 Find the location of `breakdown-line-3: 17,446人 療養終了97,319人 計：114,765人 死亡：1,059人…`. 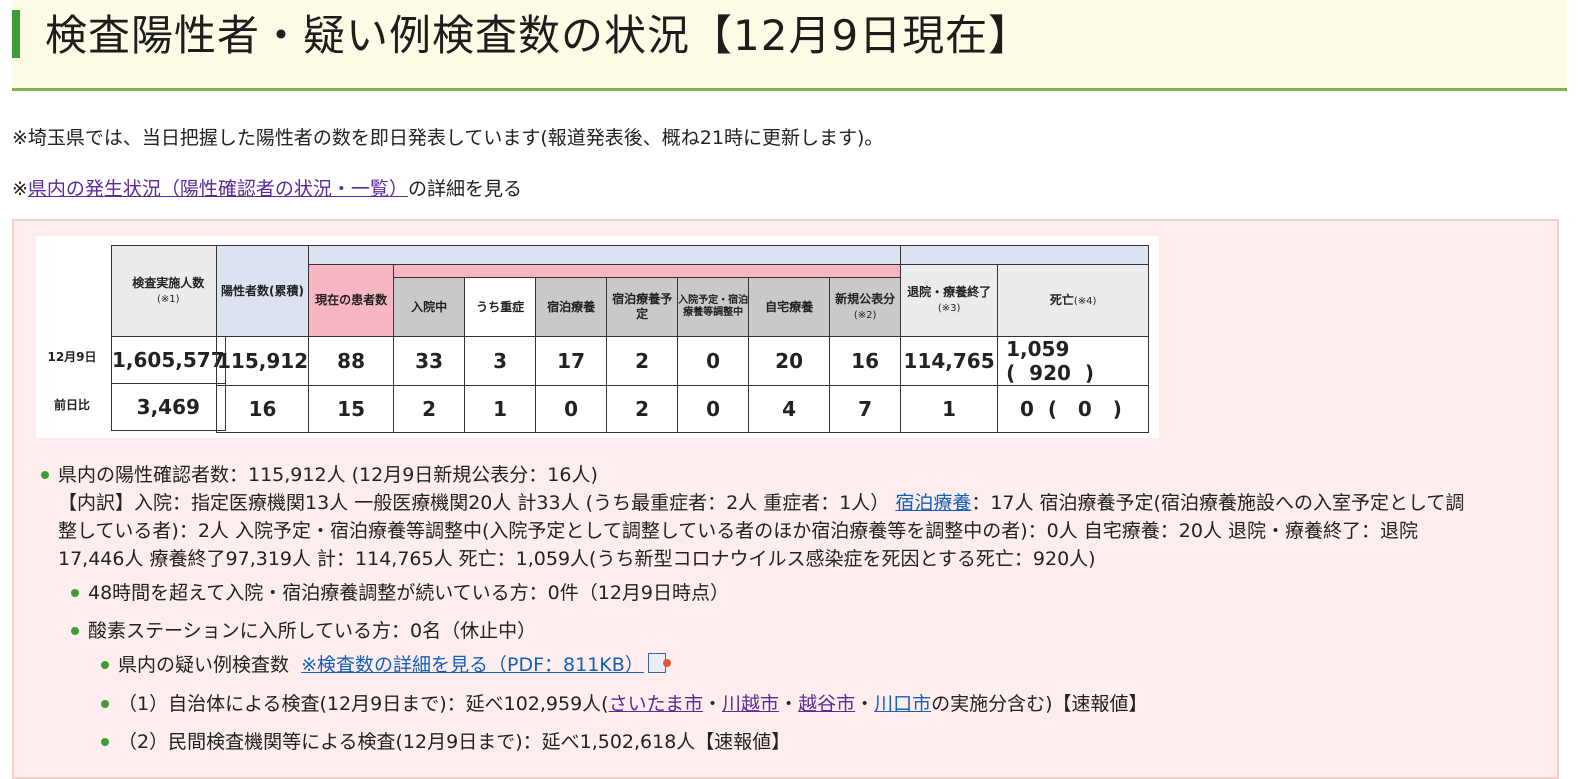

breakdown-line-3: 17,446人 療養終了97,319人 計：114,765人 死亡：1,059人… is located at coordinates (577, 559).